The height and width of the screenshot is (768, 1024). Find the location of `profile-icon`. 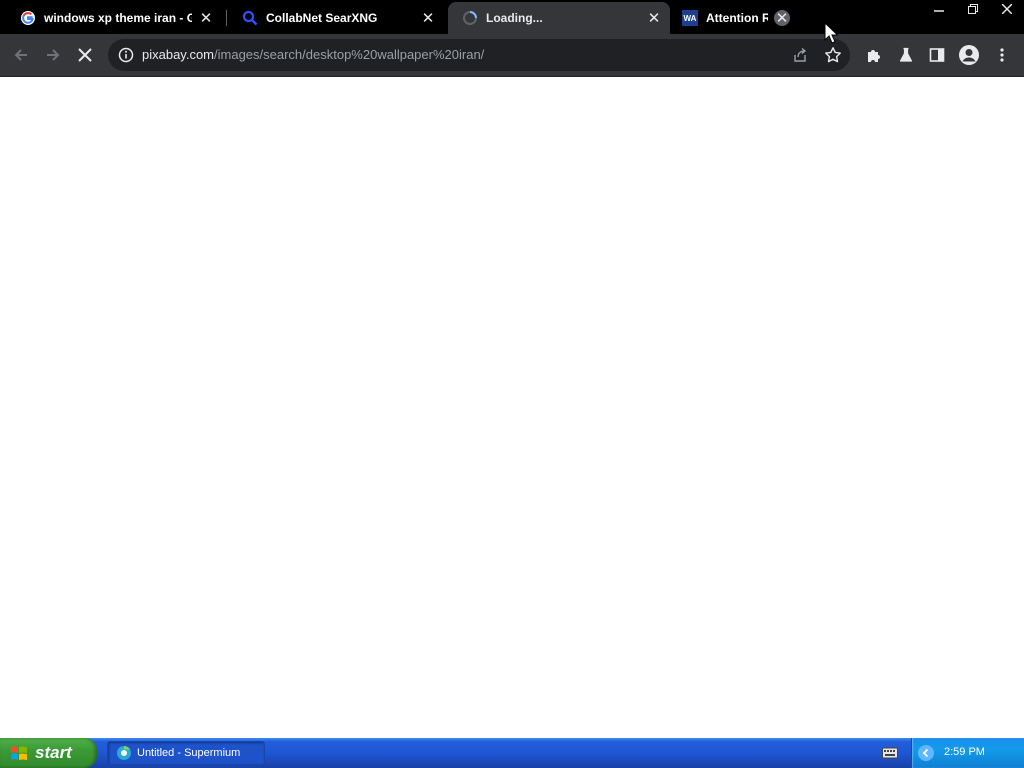

profile-icon is located at coordinates (969, 55).